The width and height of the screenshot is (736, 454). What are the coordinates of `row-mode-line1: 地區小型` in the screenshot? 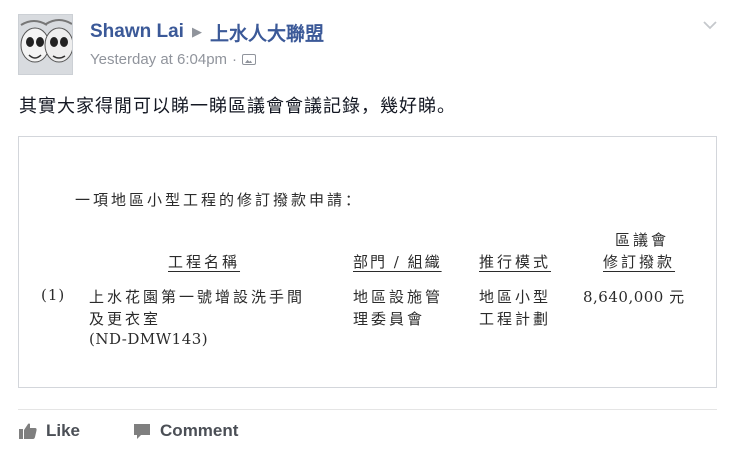 It's located at (515, 297).